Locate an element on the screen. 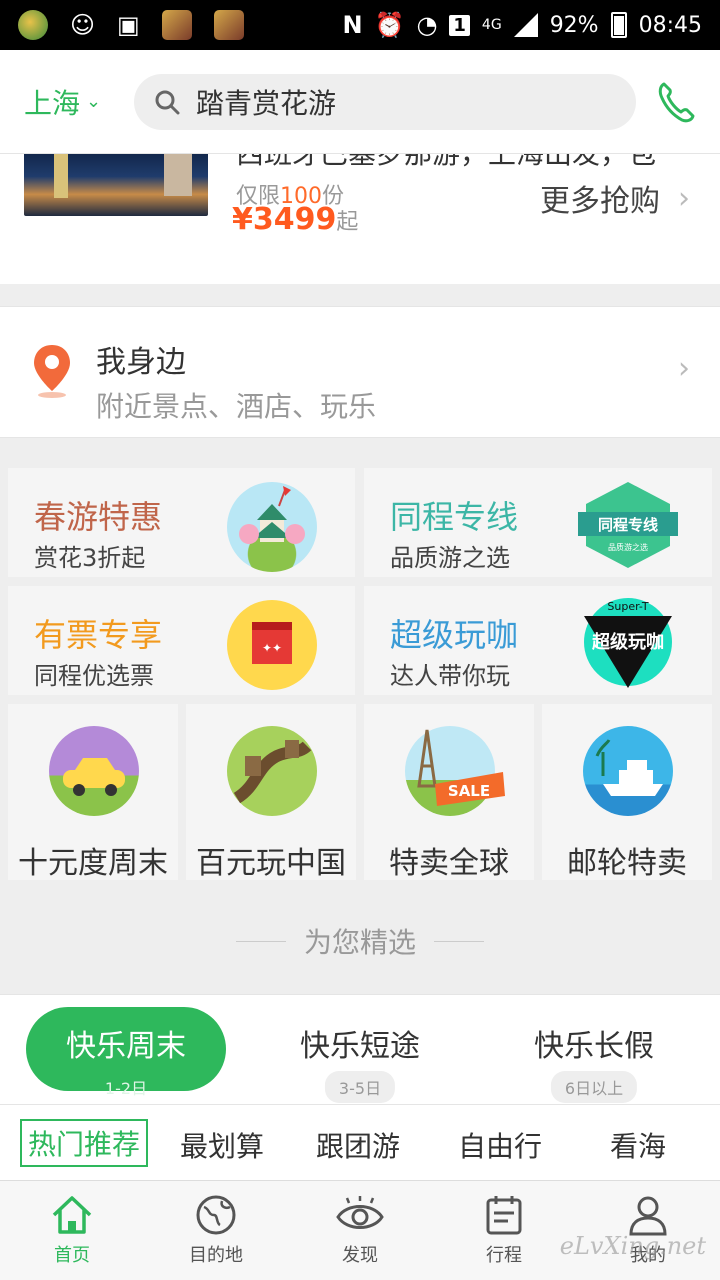 The height and width of the screenshot is (1280, 720). bottom-nav: 首页 目的地 发现 行程 我的 is located at coordinates (360, 1230).